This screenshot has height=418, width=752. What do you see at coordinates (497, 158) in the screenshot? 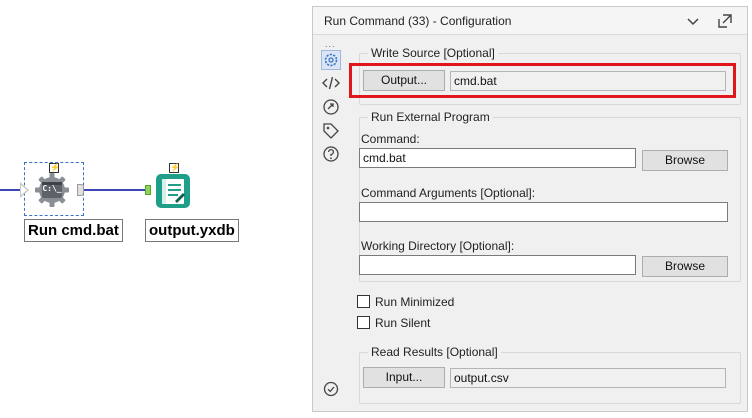
I see `command-input: cmd.bat` at bounding box center [497, 158].